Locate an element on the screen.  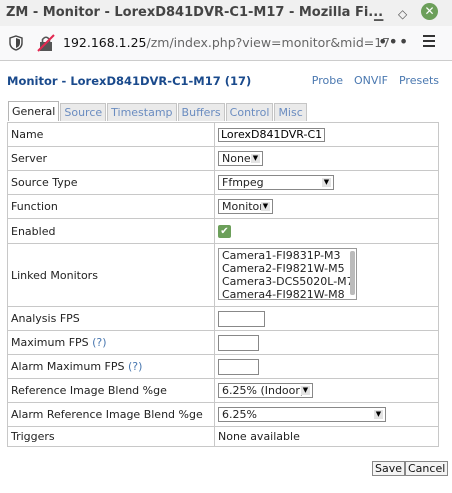
tab-general: General is located at coordinates (34, 111).